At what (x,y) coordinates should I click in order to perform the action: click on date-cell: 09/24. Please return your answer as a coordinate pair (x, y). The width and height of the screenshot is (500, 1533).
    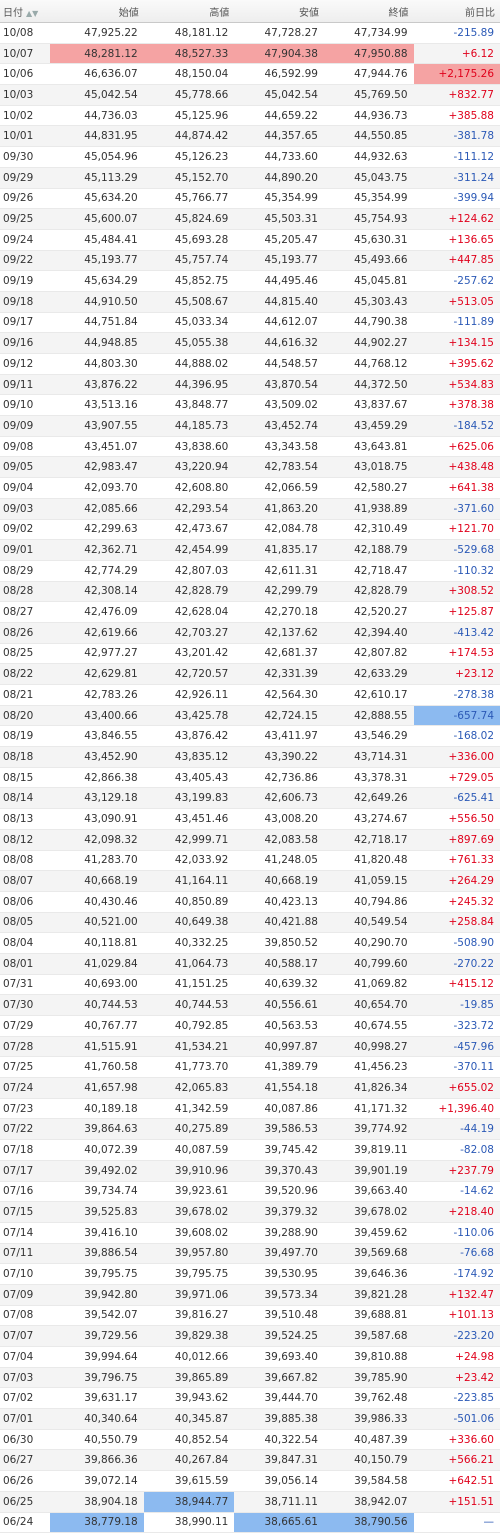
    Looking at the image, I should click on (25, 240).